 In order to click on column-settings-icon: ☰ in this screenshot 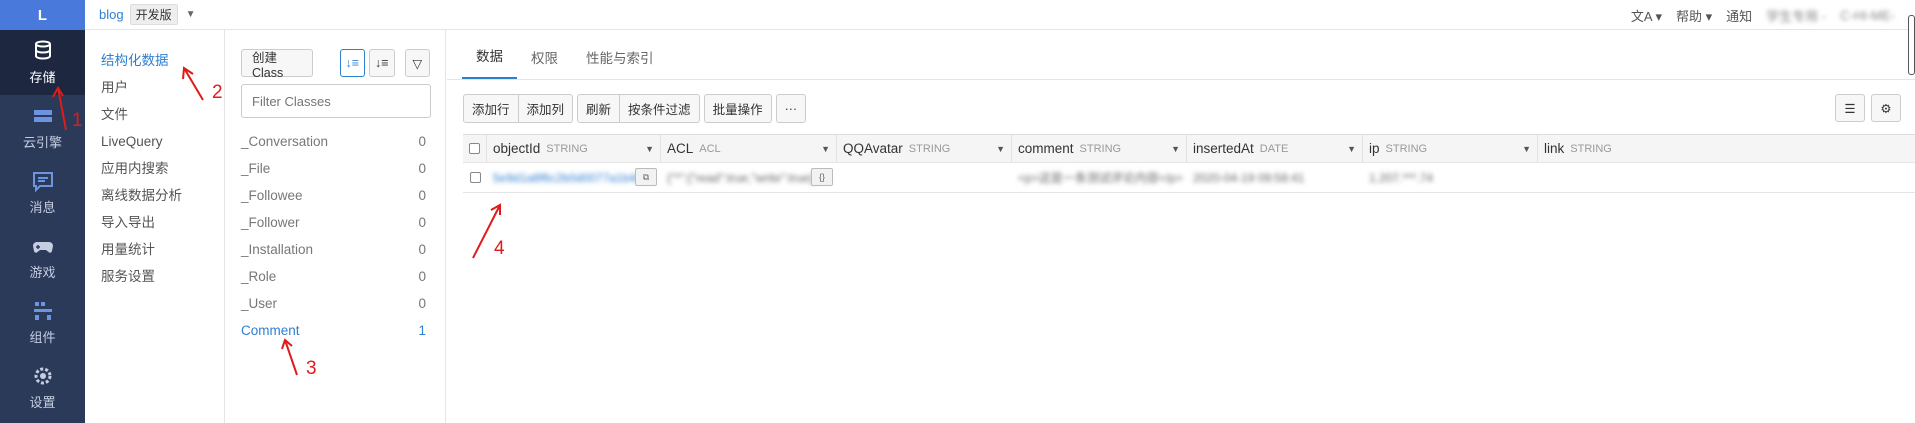, I will do `click(1850, 108)`.